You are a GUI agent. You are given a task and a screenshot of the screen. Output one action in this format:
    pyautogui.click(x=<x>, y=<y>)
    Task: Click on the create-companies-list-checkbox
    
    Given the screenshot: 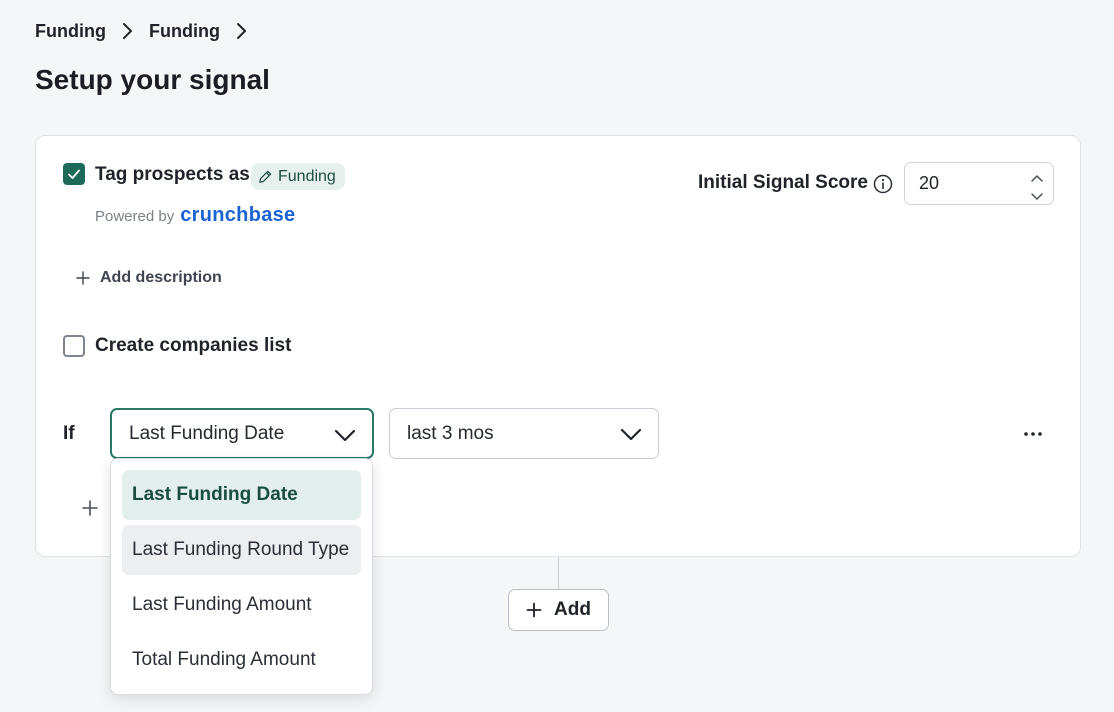 What is the action you would take?
    pyautogui.click(x=74, y=346)
    